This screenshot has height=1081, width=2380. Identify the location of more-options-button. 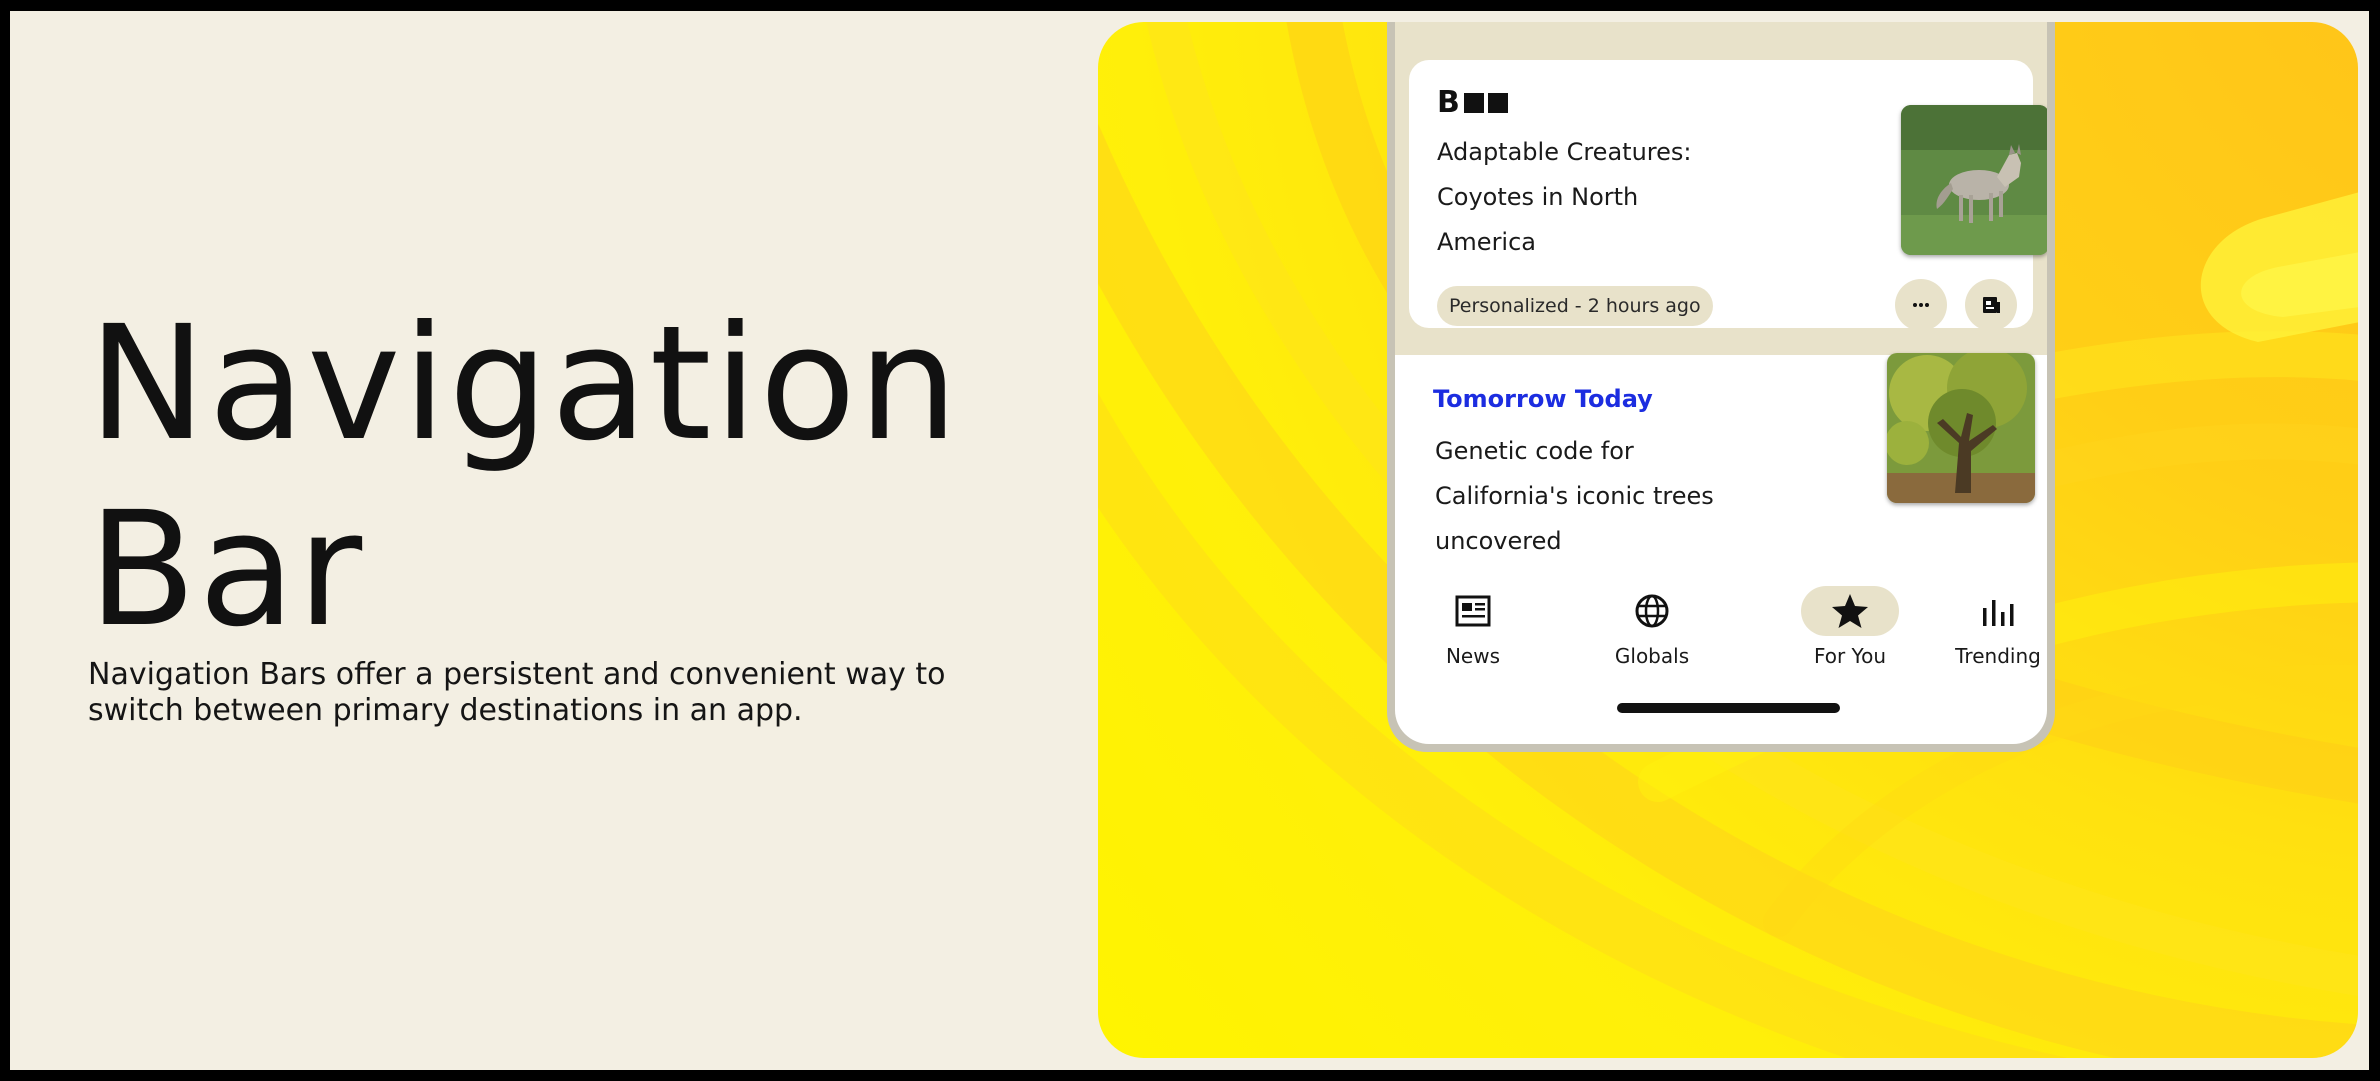
(1921, 305).